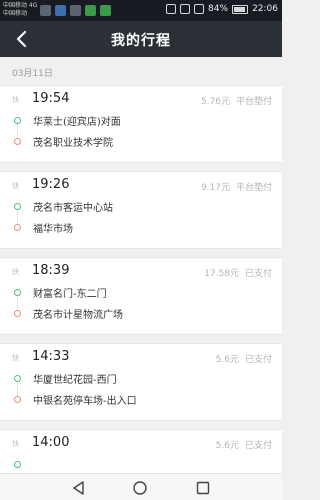  I want to click on square-recent-icon, so click(203, 488).